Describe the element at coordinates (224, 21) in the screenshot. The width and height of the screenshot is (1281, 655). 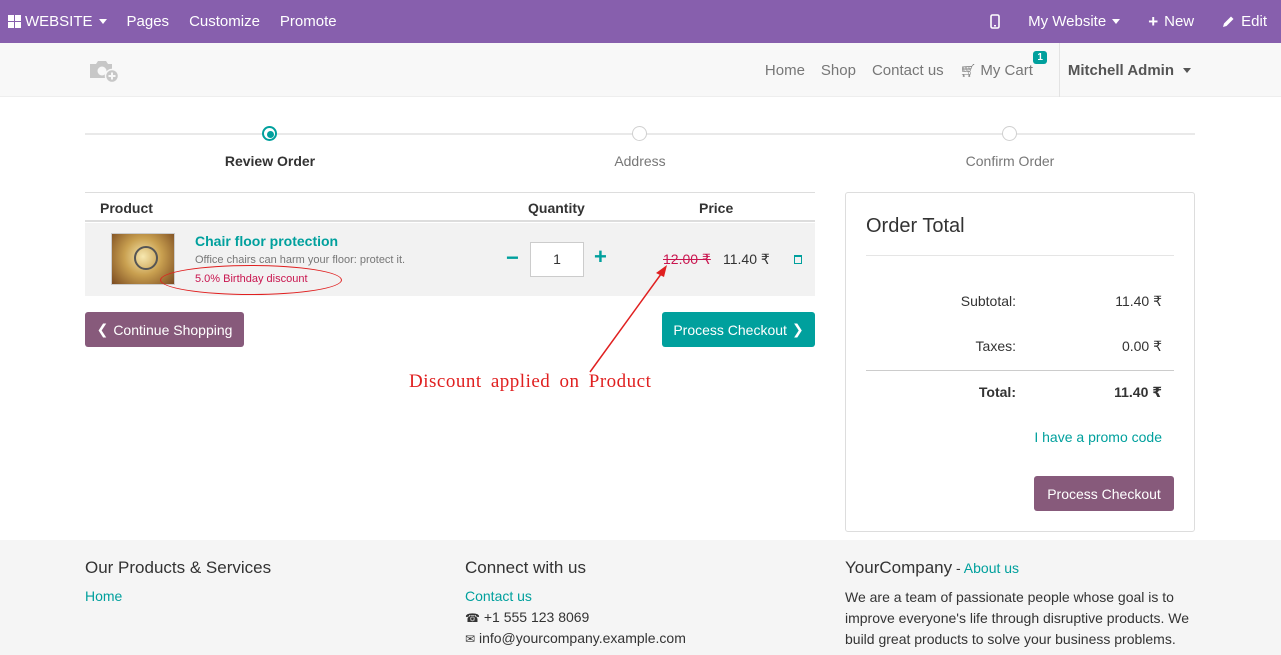
I see `customize-menu: Customize` at that location.